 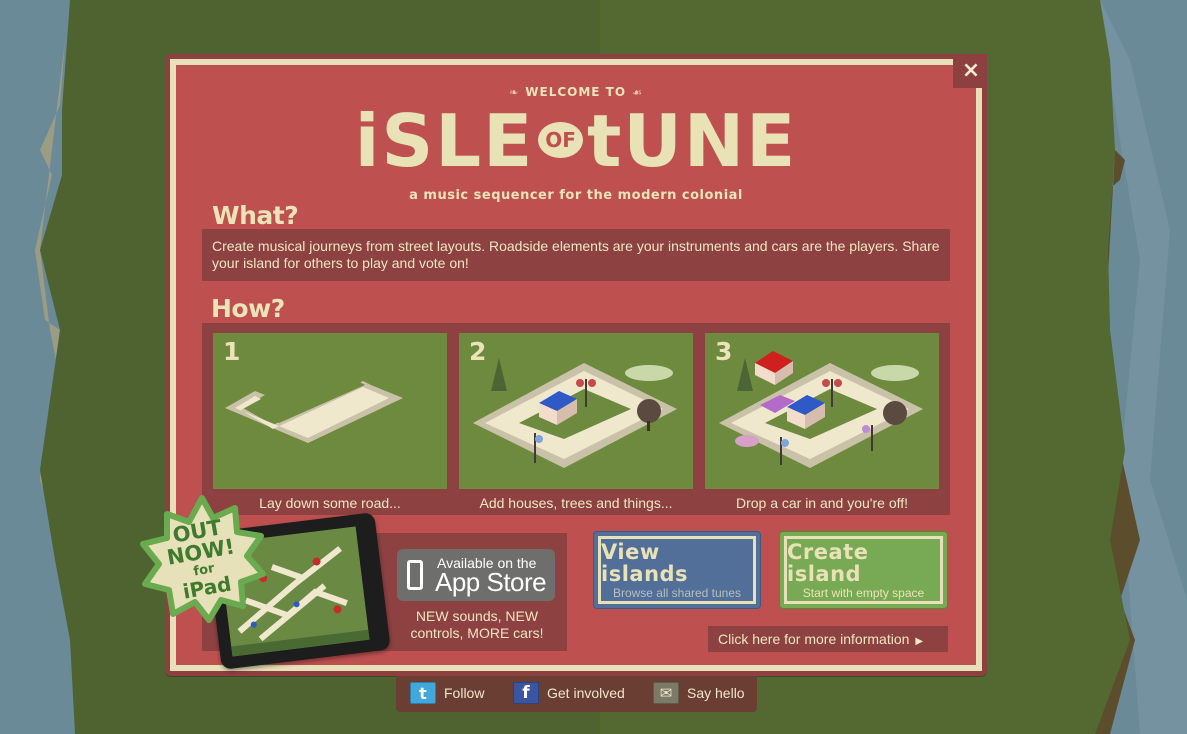 What do you see at coordinates (232, 351) in the screenshot?
I see `step-number: 1` at bounding box center [232, 351].